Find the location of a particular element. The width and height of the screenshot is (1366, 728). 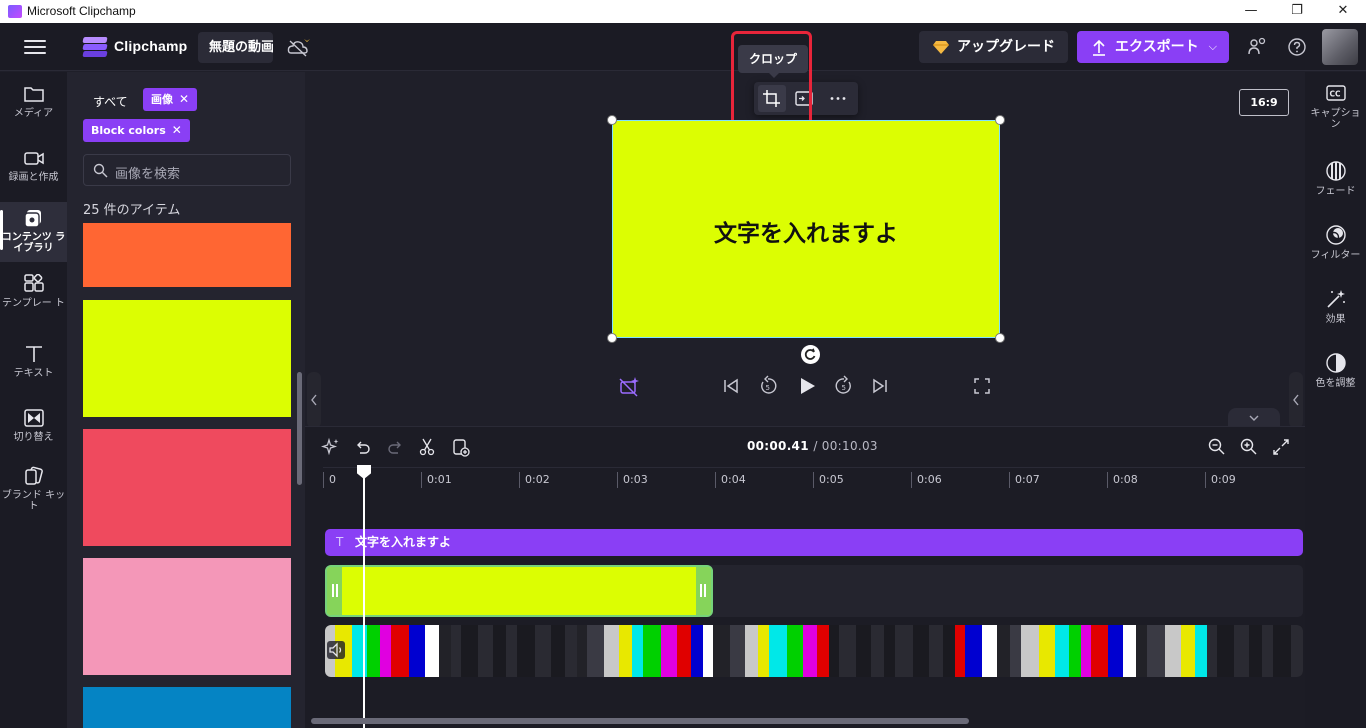

rewind-5s-icon: 5 is located at coordinates (768, 386).